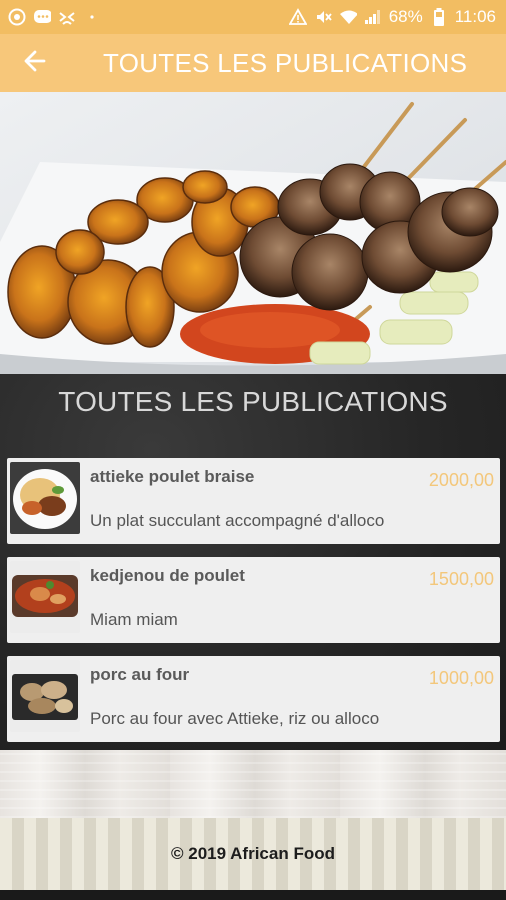 The image size is (506, 900). Describe the element at coordinates (439, 17) in the screenshot. I see `battery-icon` at that location.